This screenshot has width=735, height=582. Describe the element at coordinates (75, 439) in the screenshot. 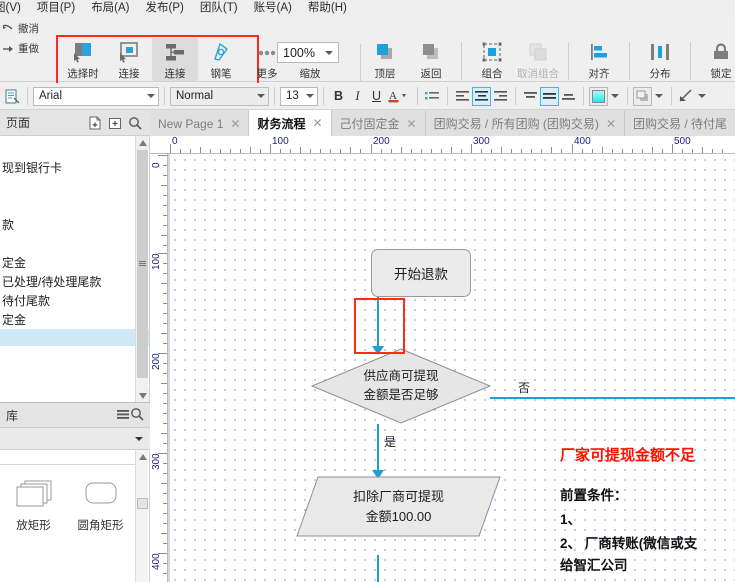

I see `library-select` at that location.